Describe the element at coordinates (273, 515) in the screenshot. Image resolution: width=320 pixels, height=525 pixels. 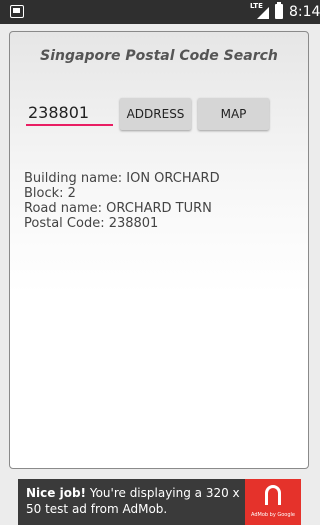
I see `admob-logo-caption: AdMob by Google` at that location.